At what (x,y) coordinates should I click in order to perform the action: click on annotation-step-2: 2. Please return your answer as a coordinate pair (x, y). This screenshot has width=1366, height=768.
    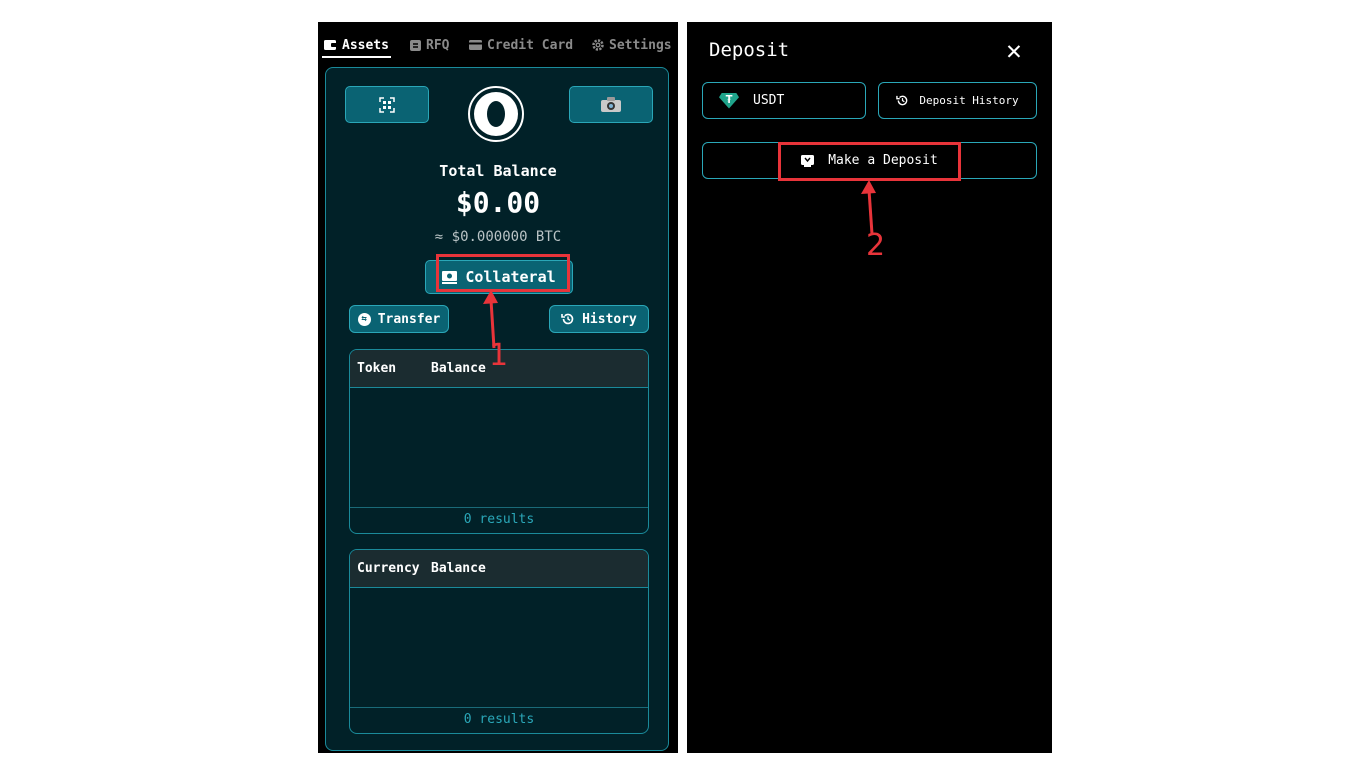
    Looking at the image, I should click on (876, 245).